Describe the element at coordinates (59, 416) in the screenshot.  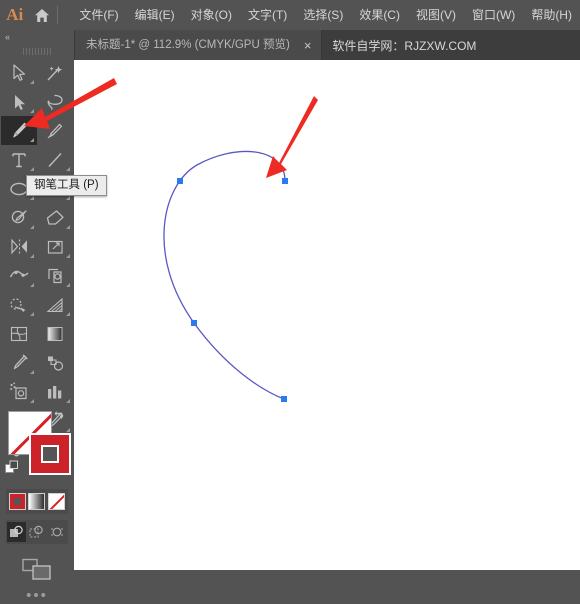
I see `swap-fill-stroke-icon` at that location.